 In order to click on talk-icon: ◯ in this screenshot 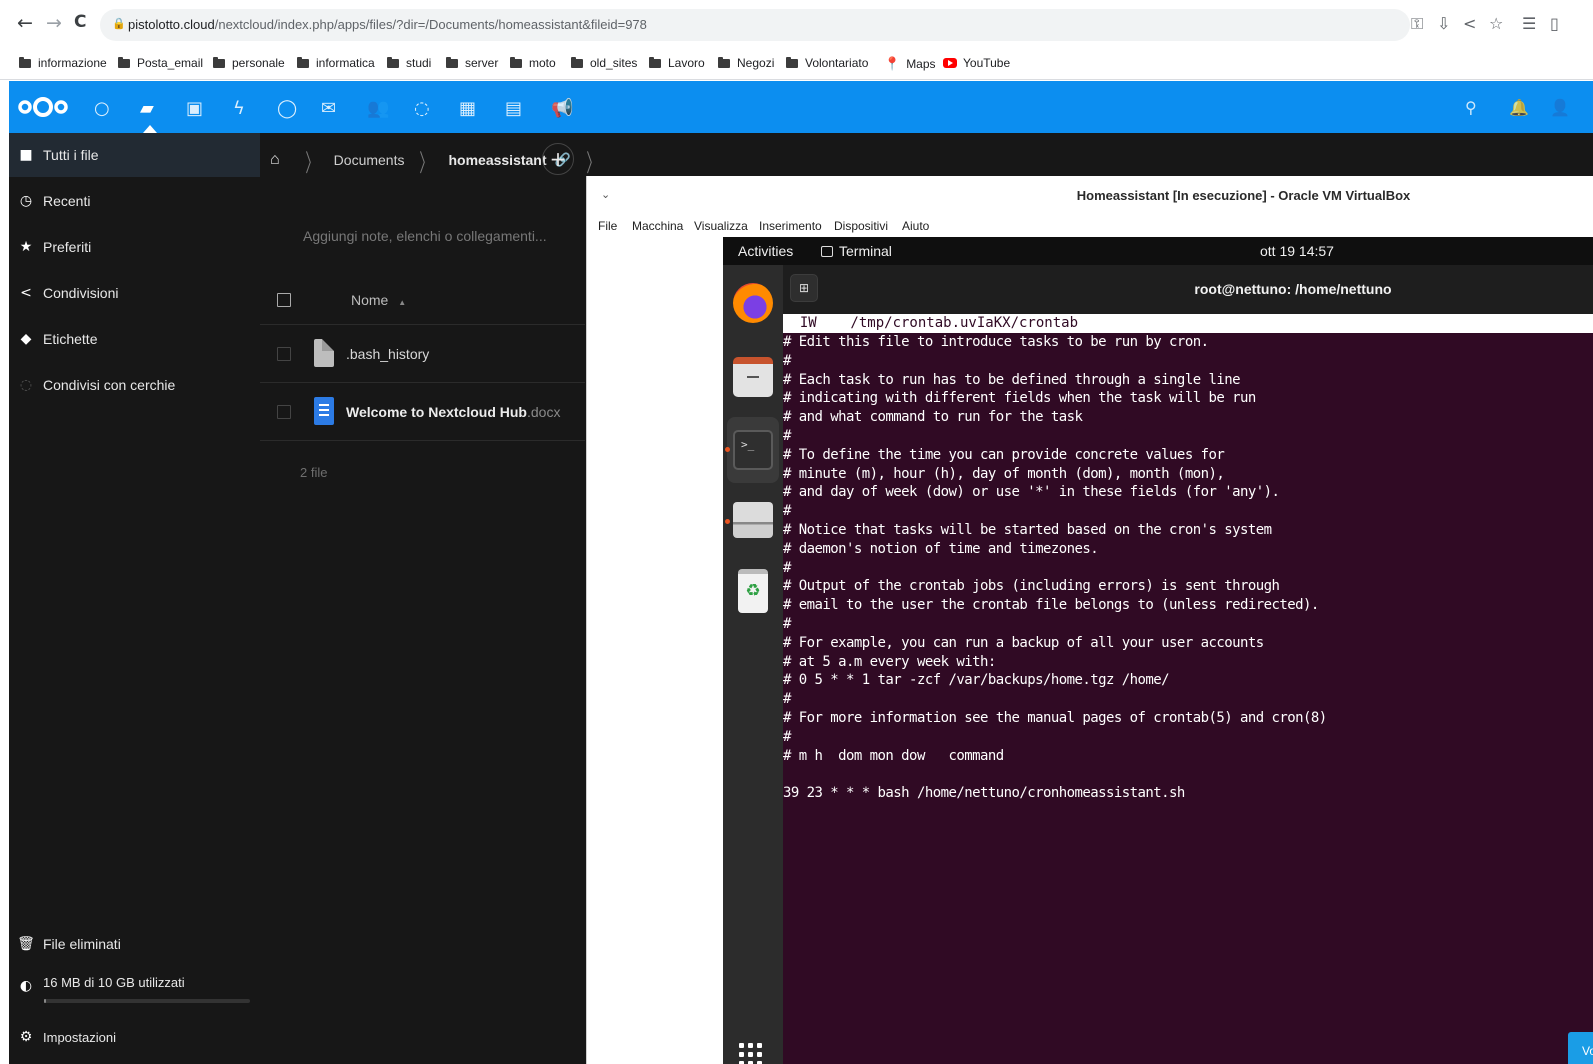, I will do `click(287, 108)`.